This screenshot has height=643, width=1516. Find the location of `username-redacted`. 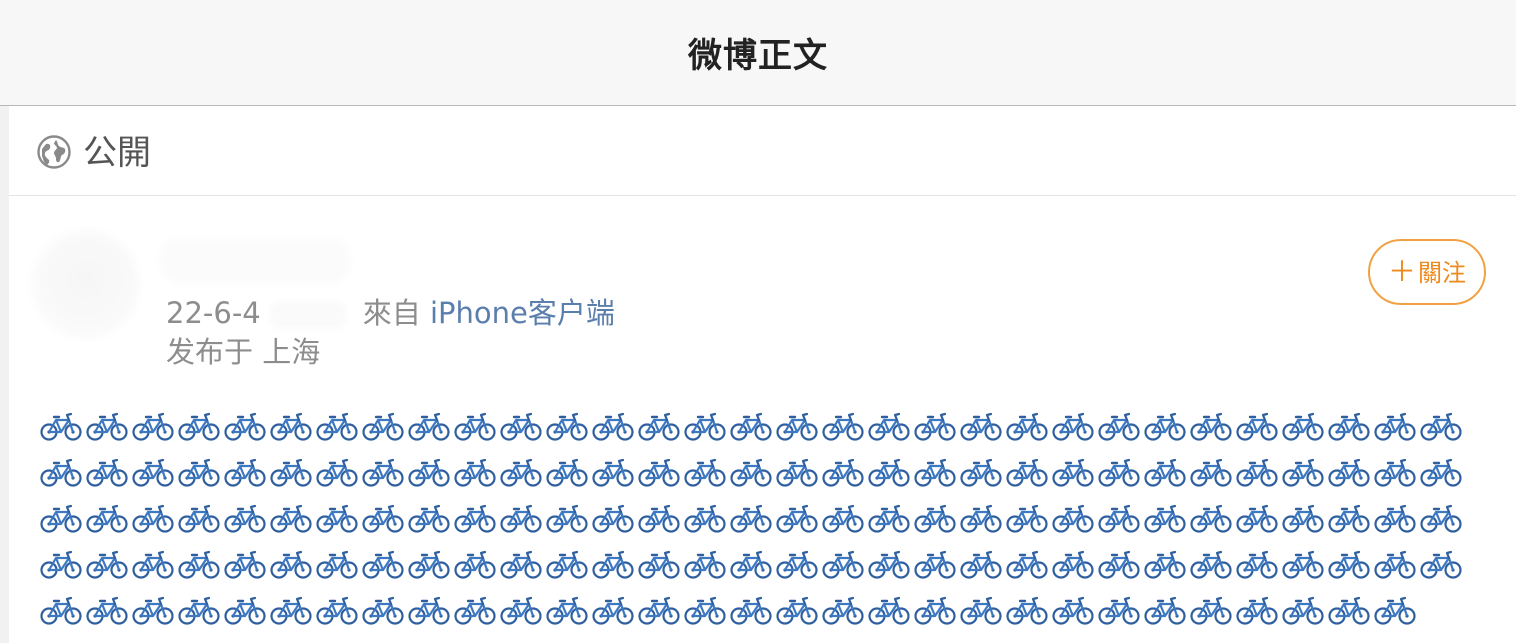

username-redacted is located at coordinates (255, 261).